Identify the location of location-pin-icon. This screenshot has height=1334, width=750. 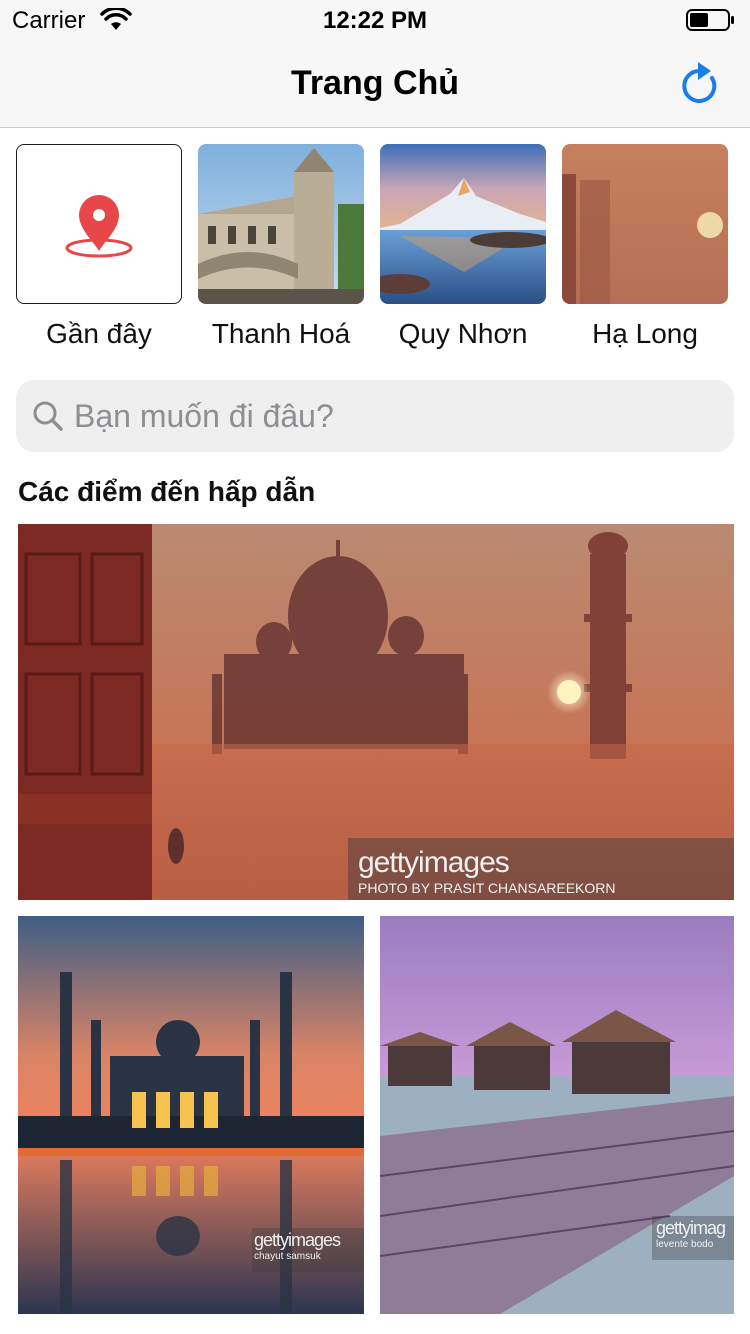
(99, 226).